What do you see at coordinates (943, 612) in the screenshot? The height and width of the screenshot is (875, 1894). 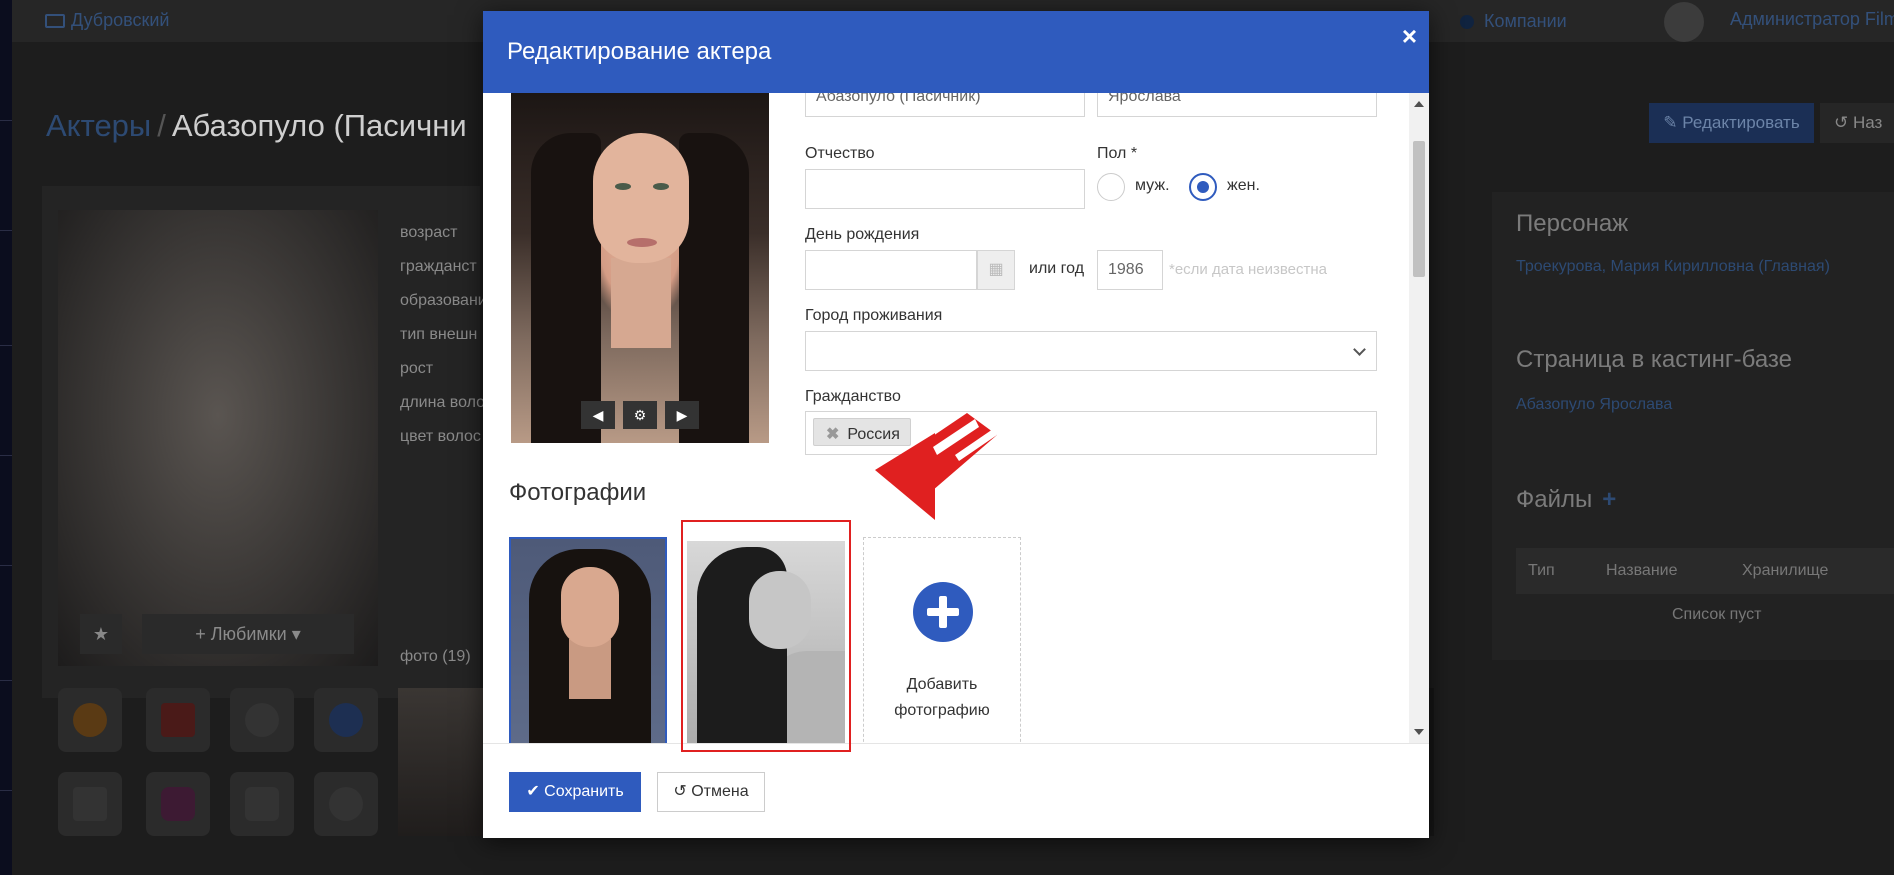 I see `plus-circle-icon` at bounding box center [943, 612].